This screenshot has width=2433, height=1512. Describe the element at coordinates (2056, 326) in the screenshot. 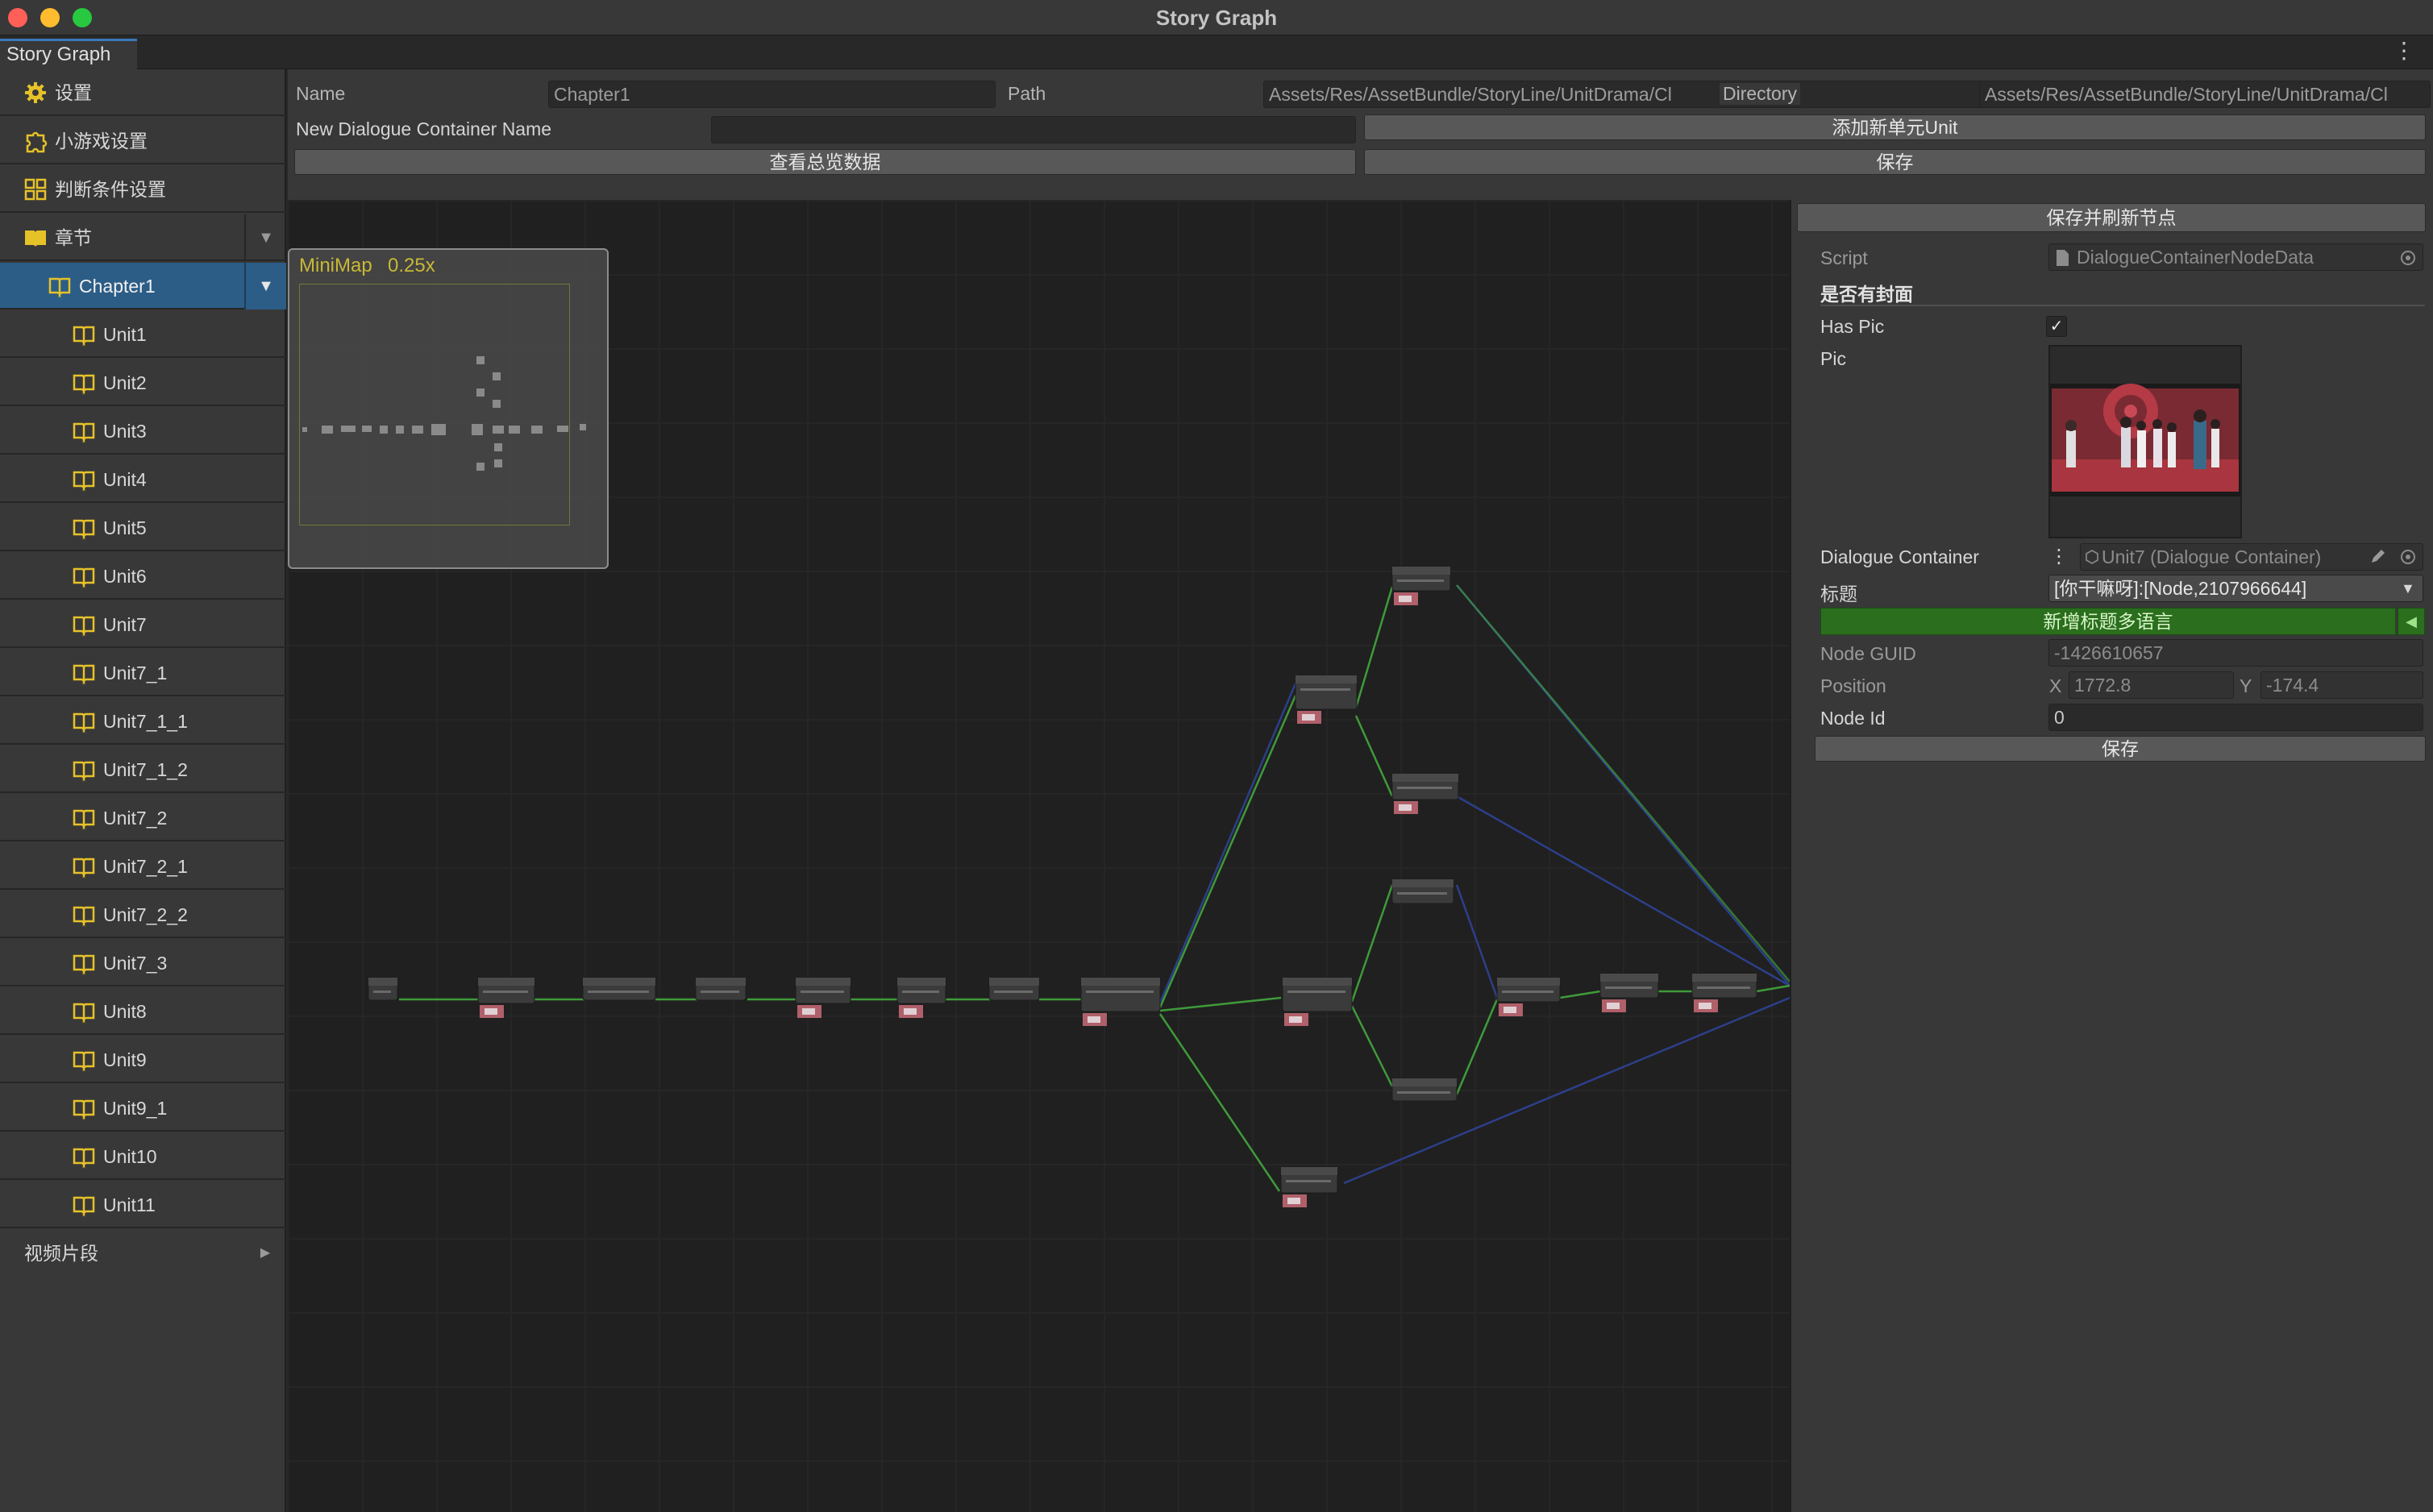

I see `has-pic-checkbox: ✓` at that location.